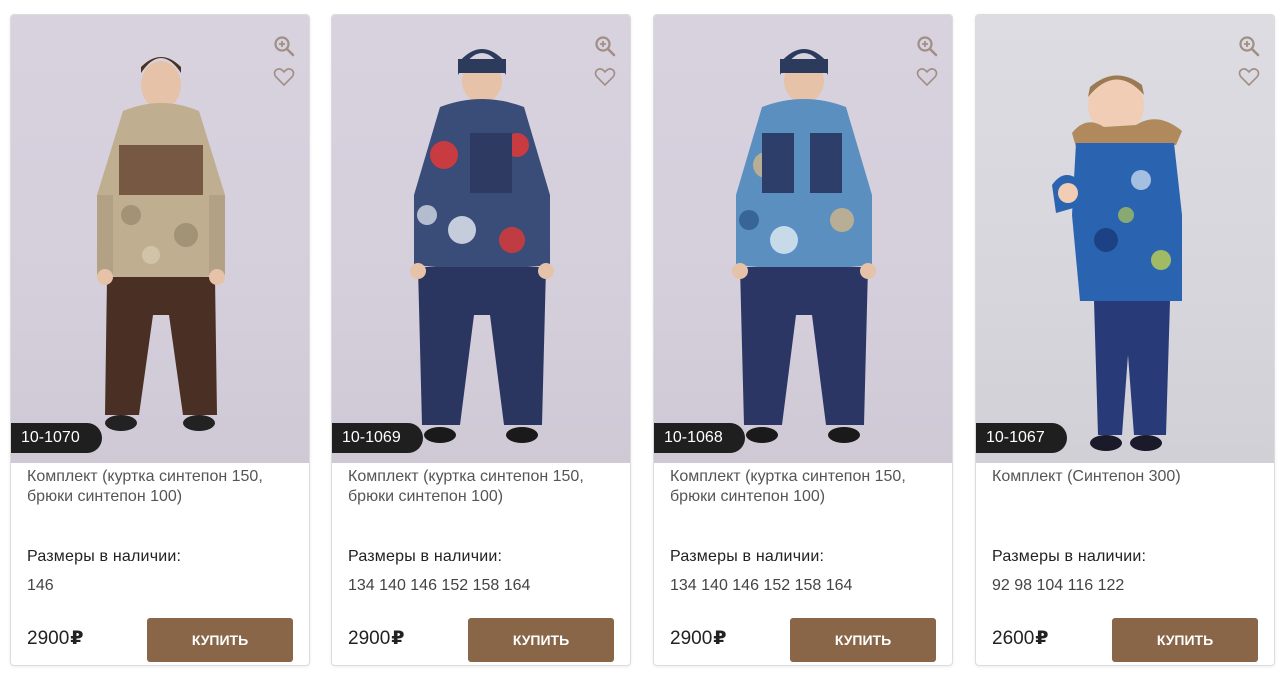 This screenshot has height=676, width=1280. What do you see at coordinates (1058, 585) in the screenshot?
I see `sizes-value: 92 98 104 116 122` at bounding box center [1058, 585].